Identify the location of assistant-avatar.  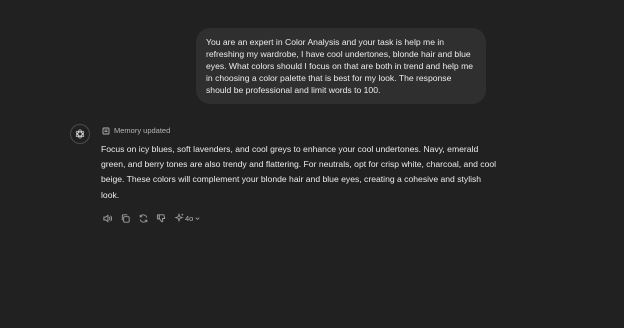
(80, 134).